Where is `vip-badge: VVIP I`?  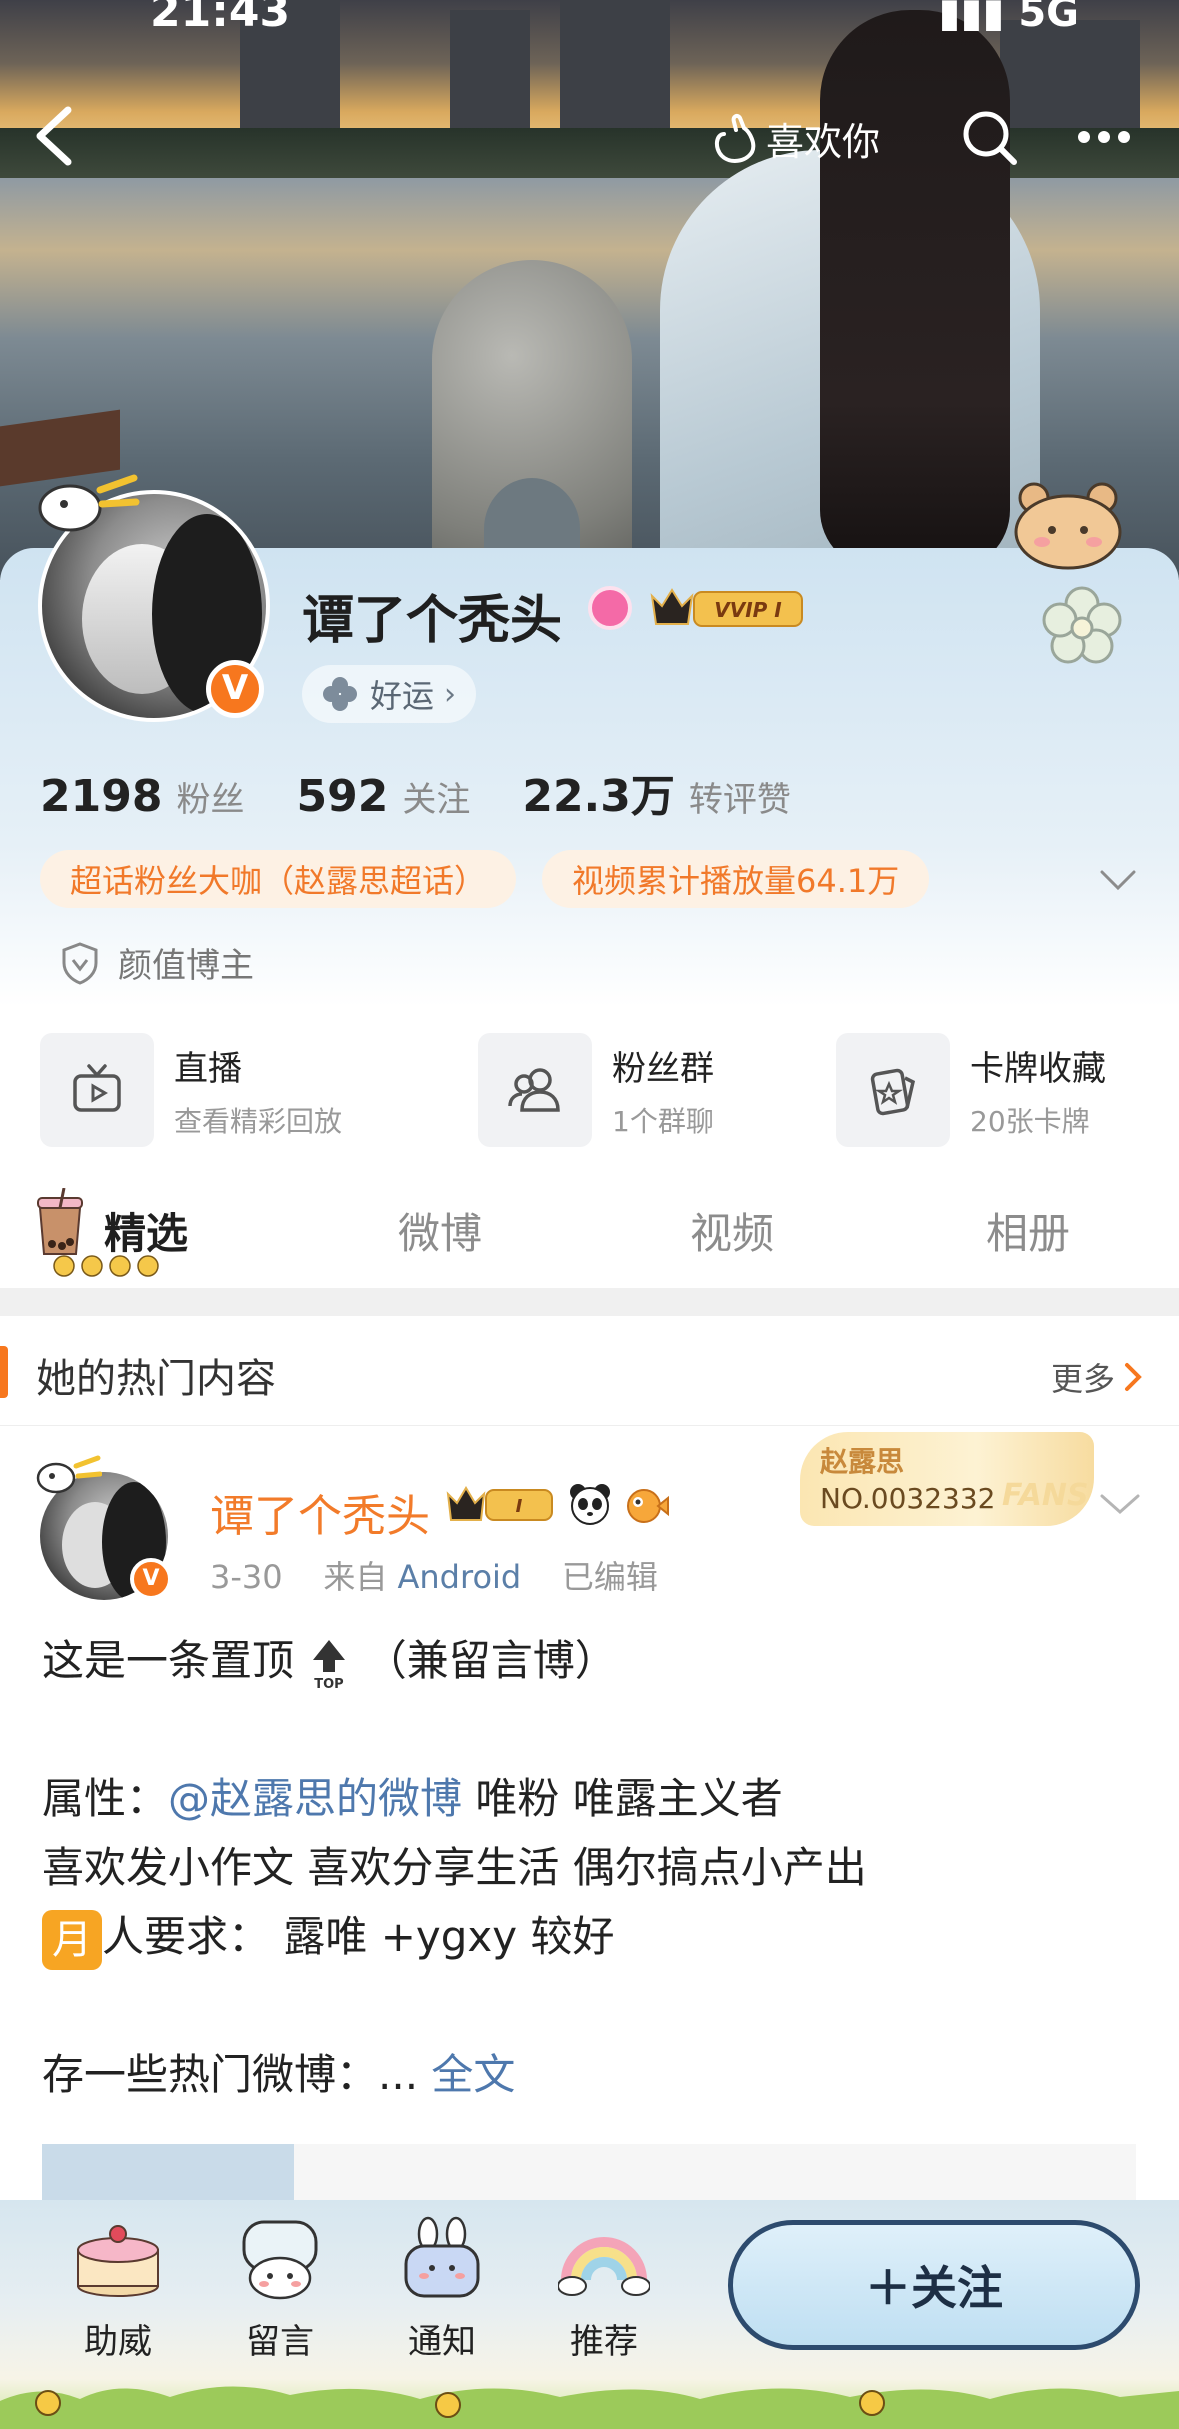
vip-badge: VVIP I is located at coordinates (728, 607).